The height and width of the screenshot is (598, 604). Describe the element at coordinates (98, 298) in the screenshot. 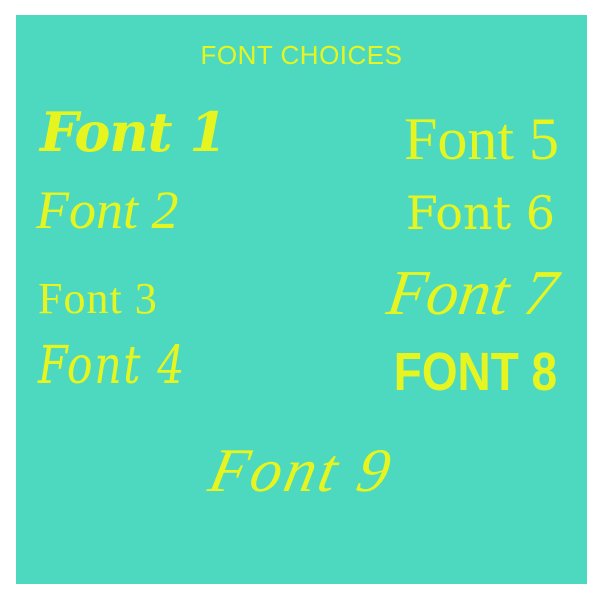

I see `font-sample-3: Font 3` at that location.